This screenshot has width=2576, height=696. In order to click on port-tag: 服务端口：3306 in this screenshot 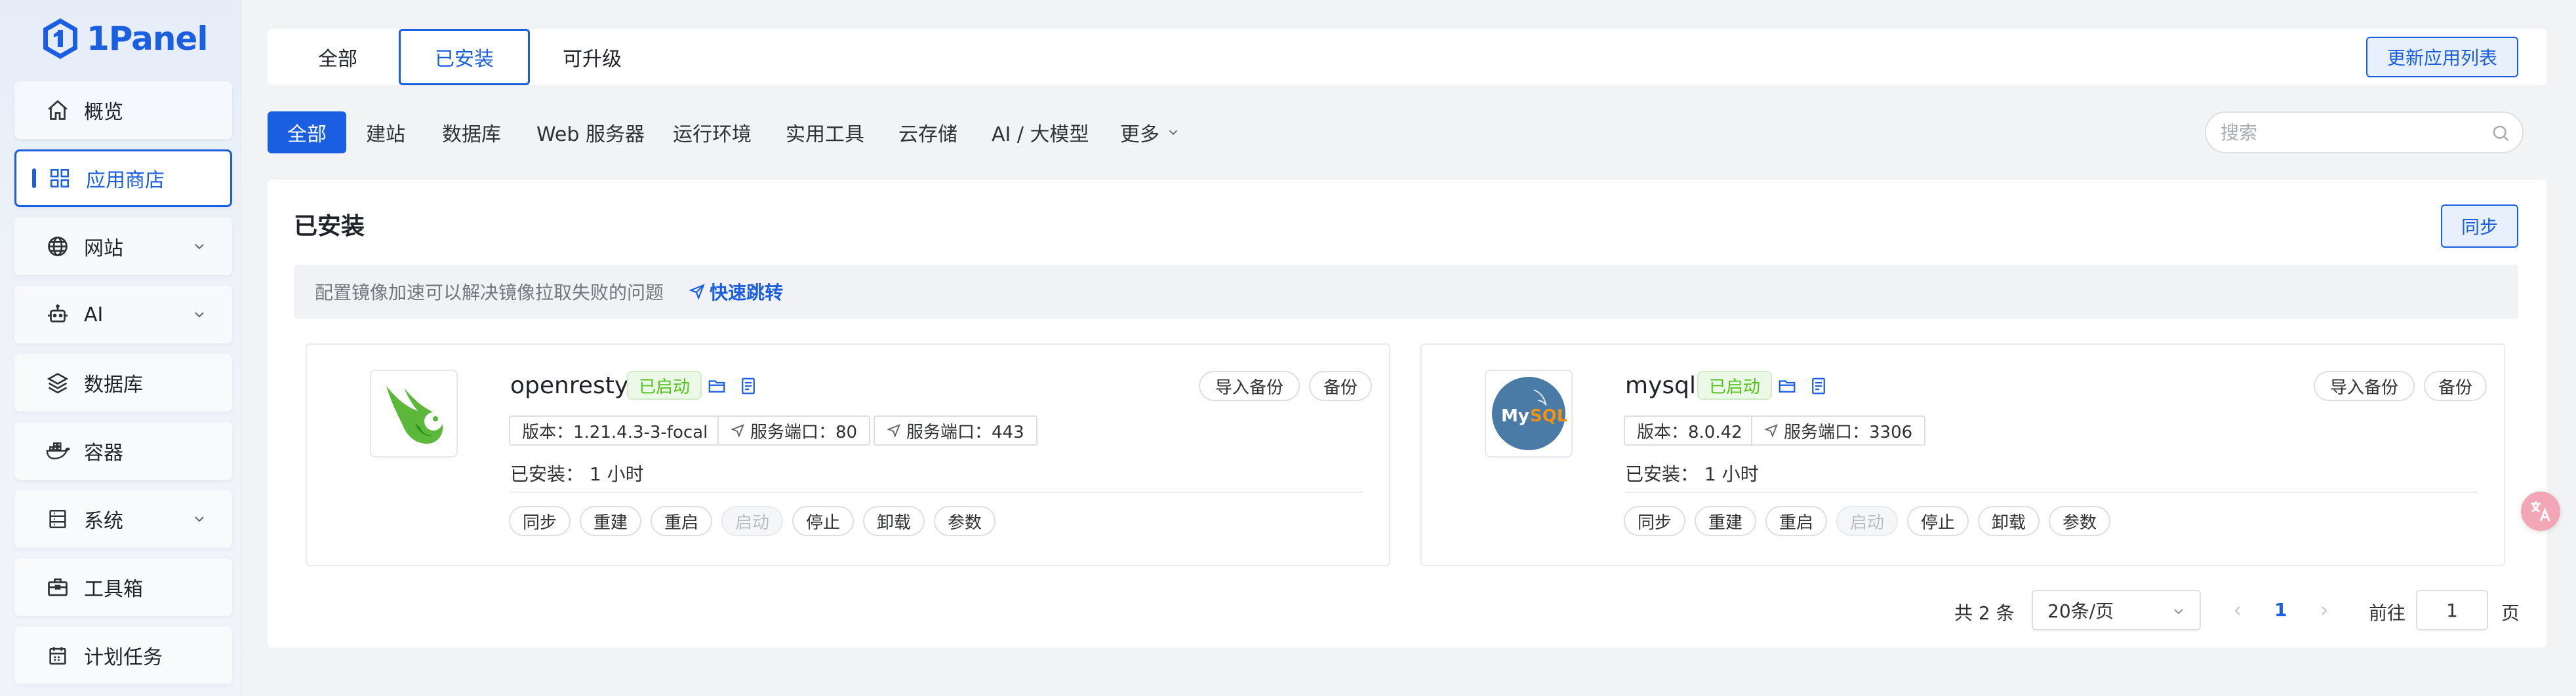, I will do `click(1839, 431)`.